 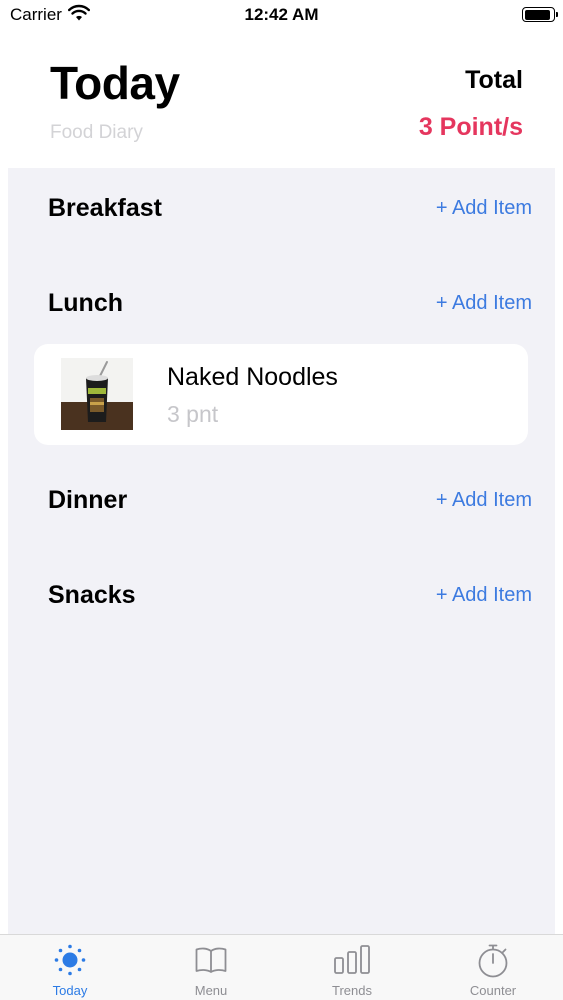 What do you see at coordinates (97, 394) in the screenshot?
I see `food-photo` at bounding box center [97, 394].